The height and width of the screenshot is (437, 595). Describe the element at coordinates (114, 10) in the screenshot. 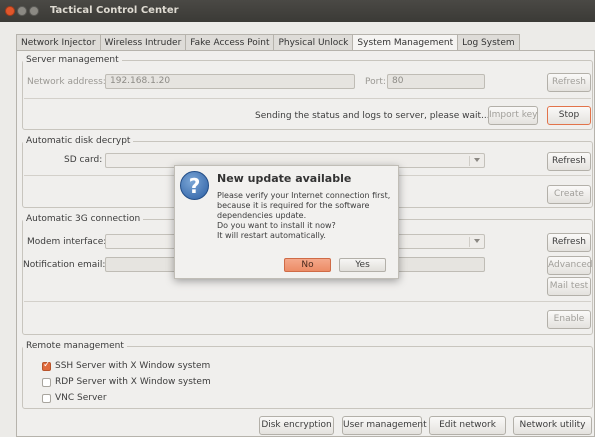

I see `window-title: Tactical Control Center` at that location.